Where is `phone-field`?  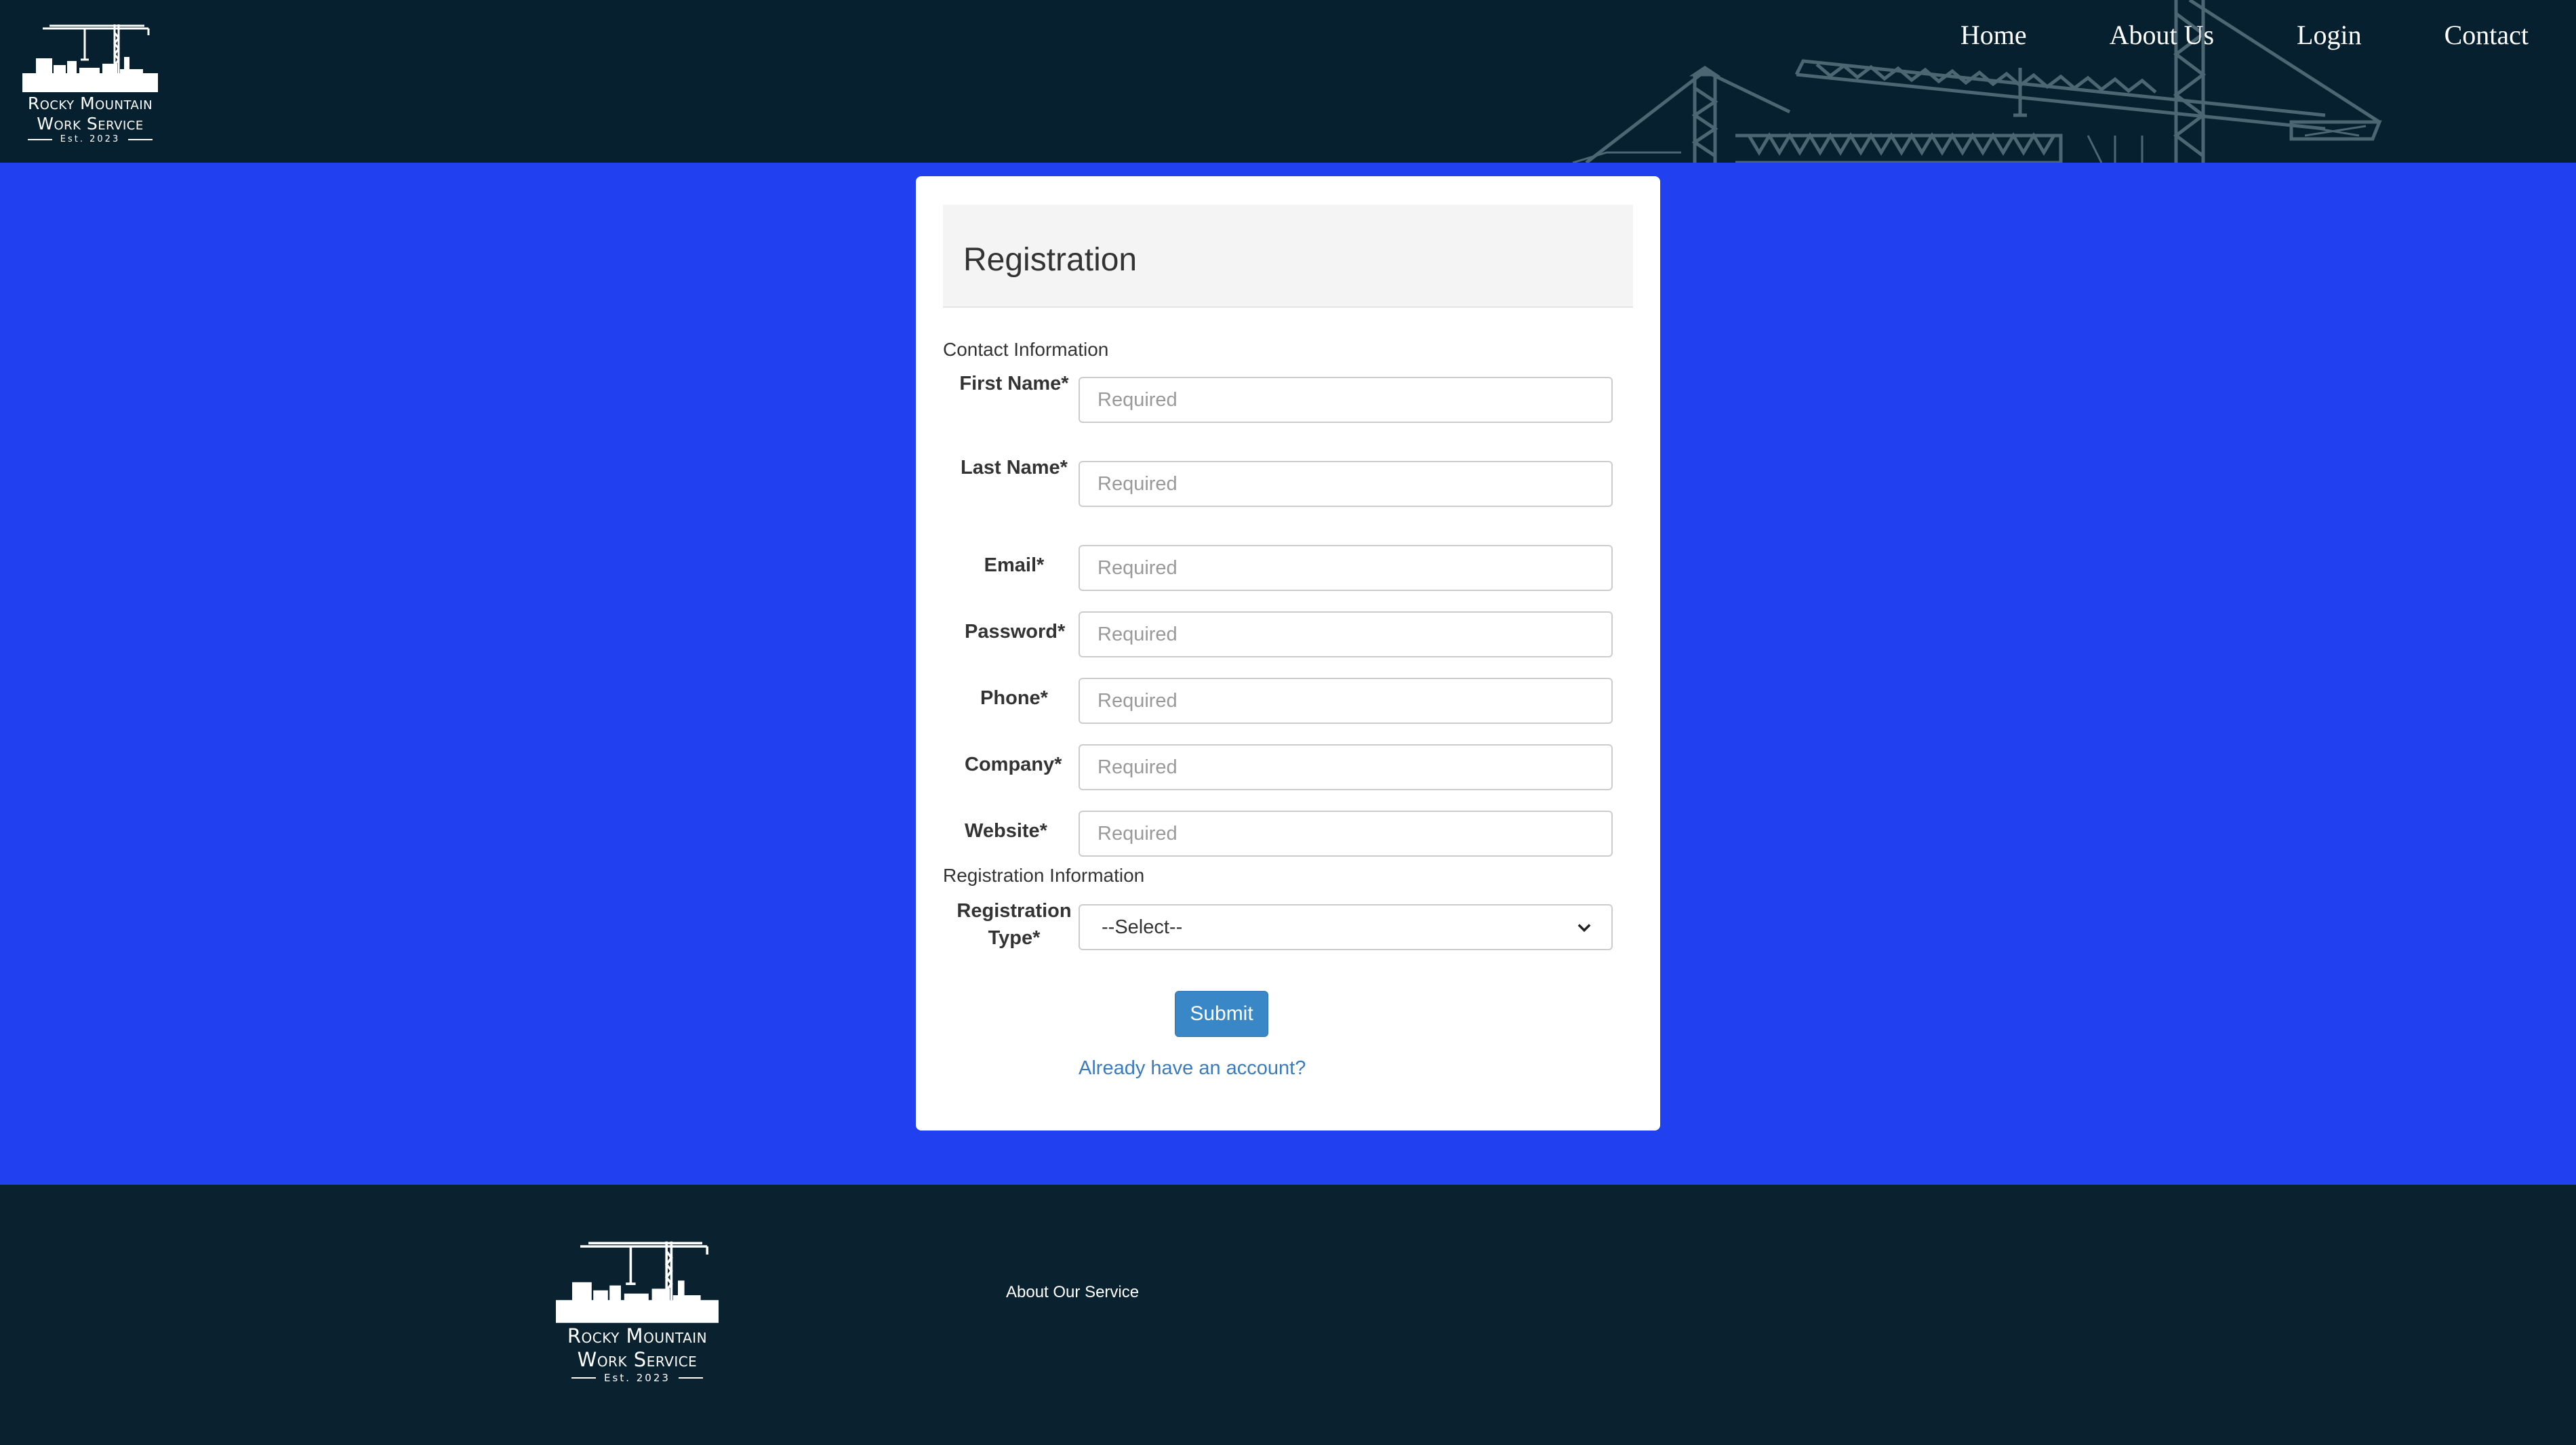 phone-field is located at coordinates (1346, 701).